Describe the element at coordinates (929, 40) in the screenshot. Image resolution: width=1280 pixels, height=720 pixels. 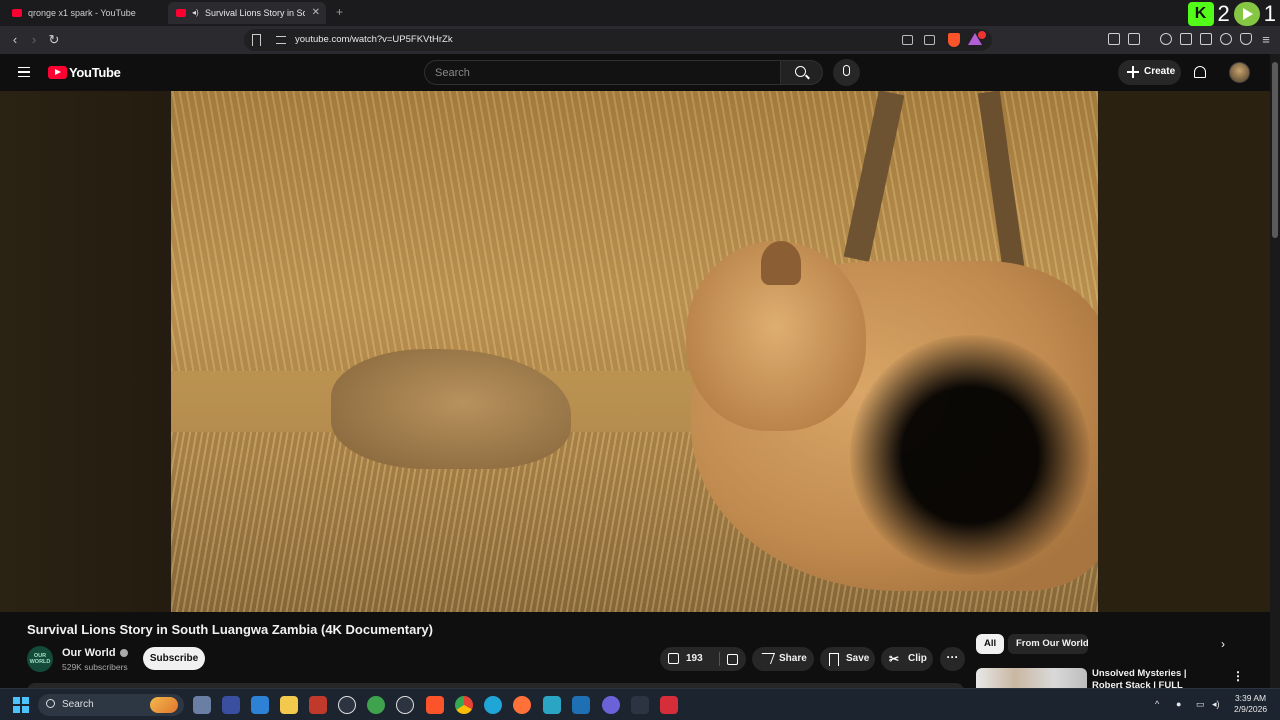
I see `share-page-icon` at that location.